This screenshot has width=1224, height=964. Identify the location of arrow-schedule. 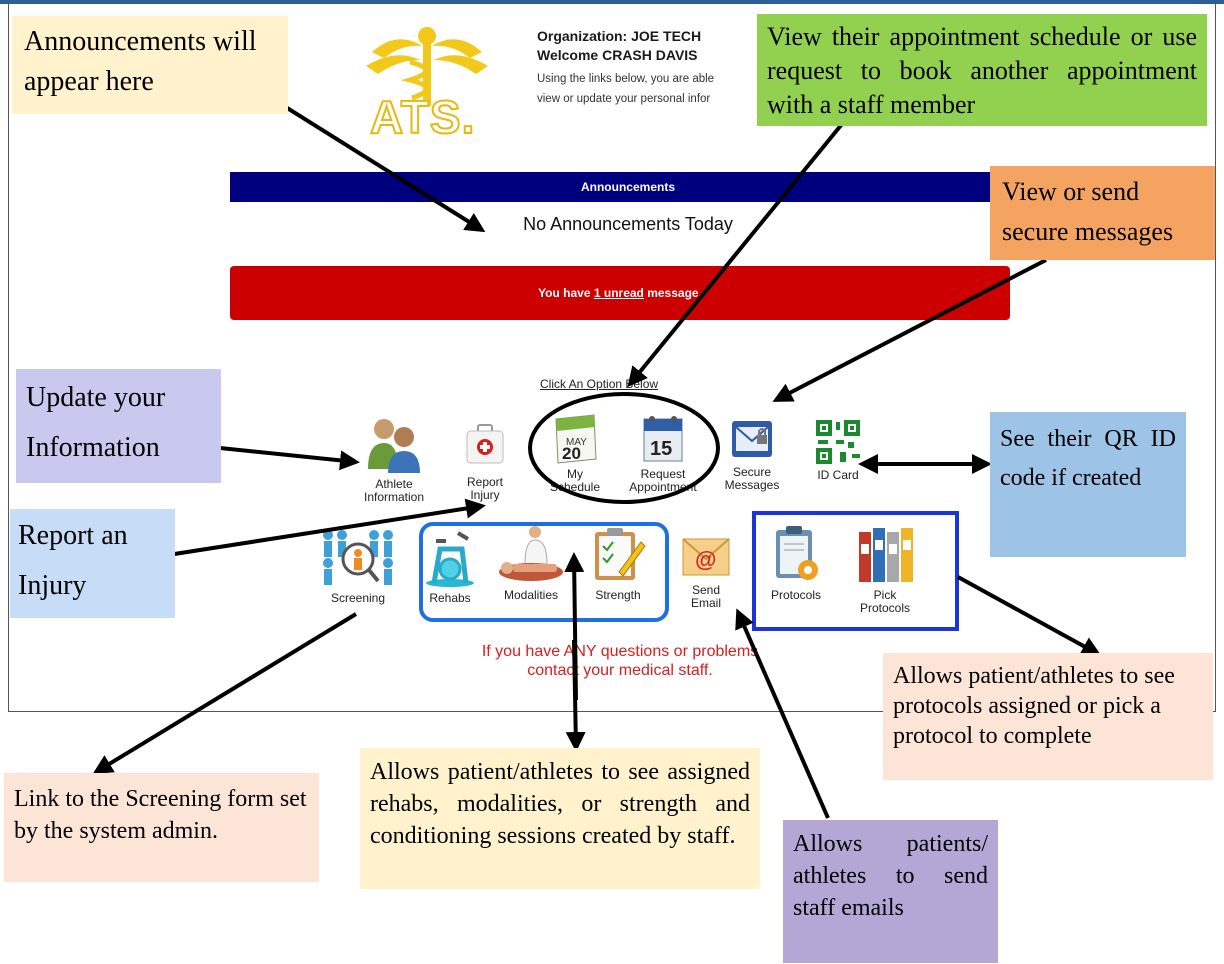
(735, 255).